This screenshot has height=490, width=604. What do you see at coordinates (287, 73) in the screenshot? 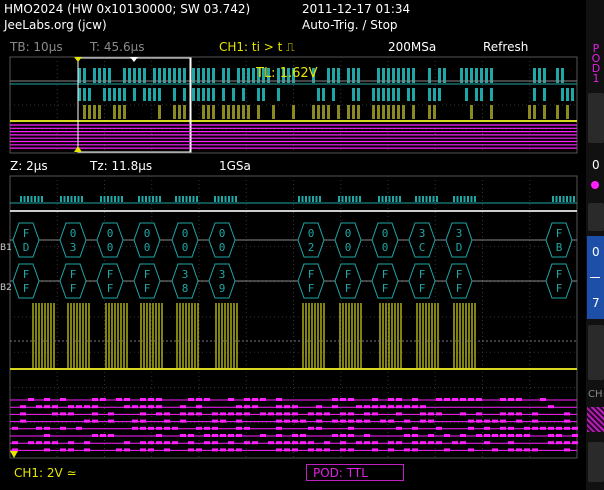
I see `trigger-level-label: TL: 1.62V` at bounding box center [287, 73].